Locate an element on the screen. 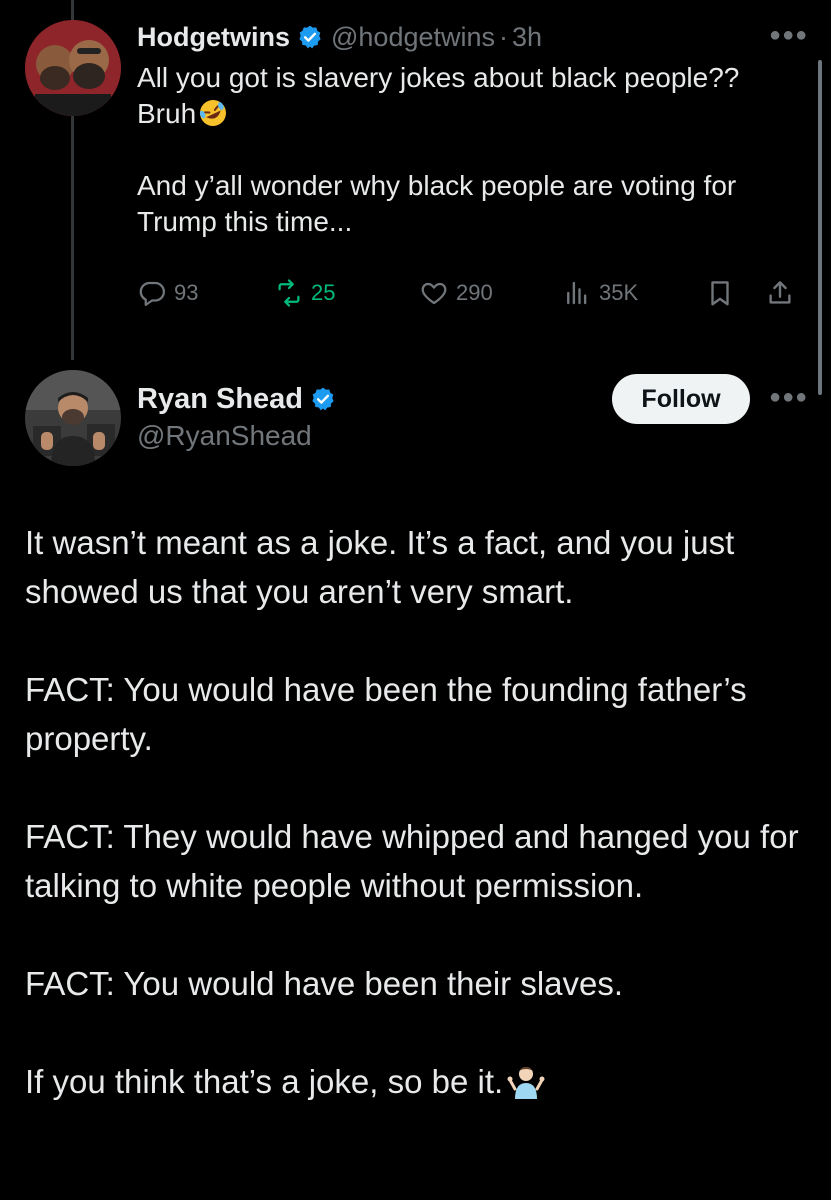  follow-button: Follow is located at coordinates (681, 399).